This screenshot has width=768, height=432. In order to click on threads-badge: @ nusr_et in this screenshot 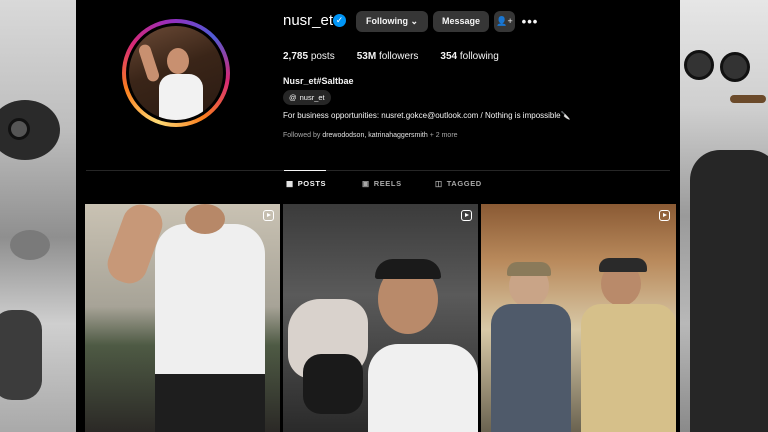, I will do `click(307, 97)`.